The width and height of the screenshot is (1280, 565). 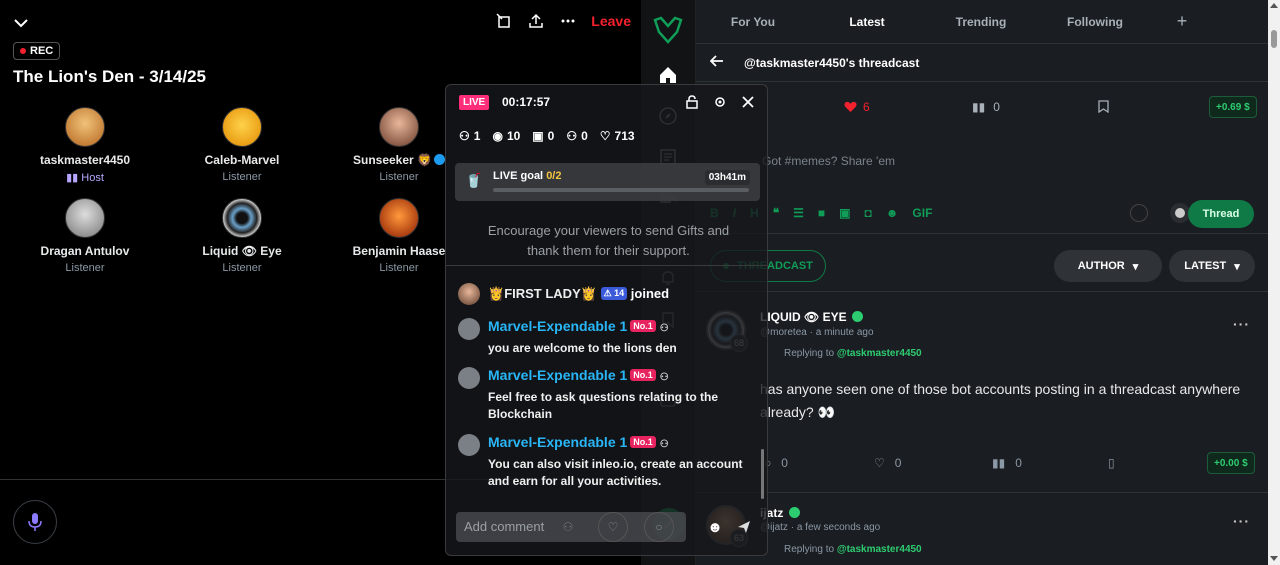 What do you see at coordinates (568, 21) in the screenshot?
I see `more-icon` at bounding box center [568, 21].